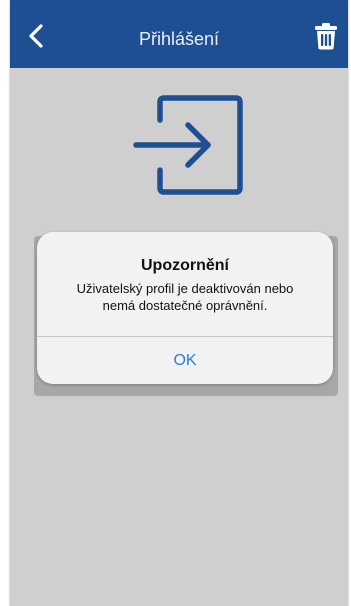 The height and width of the screenshot is (606, 351). I want to click on trash-icon, so click(326, 36).